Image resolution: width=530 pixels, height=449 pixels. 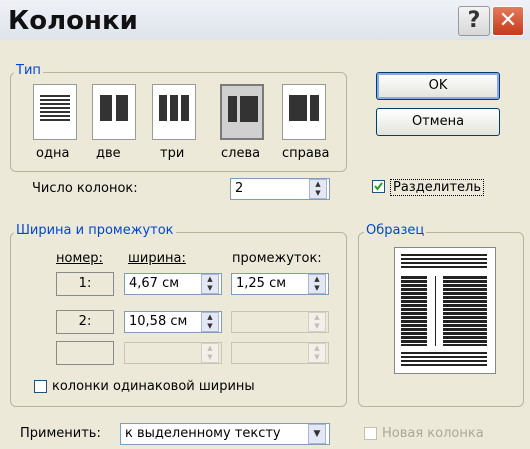 What do you see at coordinates (55, 108) in the screenshot?
I see `one-column-icon` at bounding box center [55, 108].